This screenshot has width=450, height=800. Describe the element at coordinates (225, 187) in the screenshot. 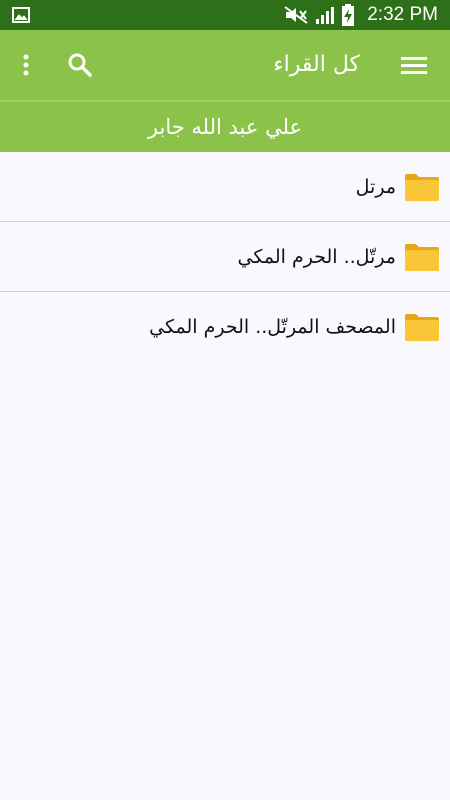

I see `list-item: مرتل` at that location.